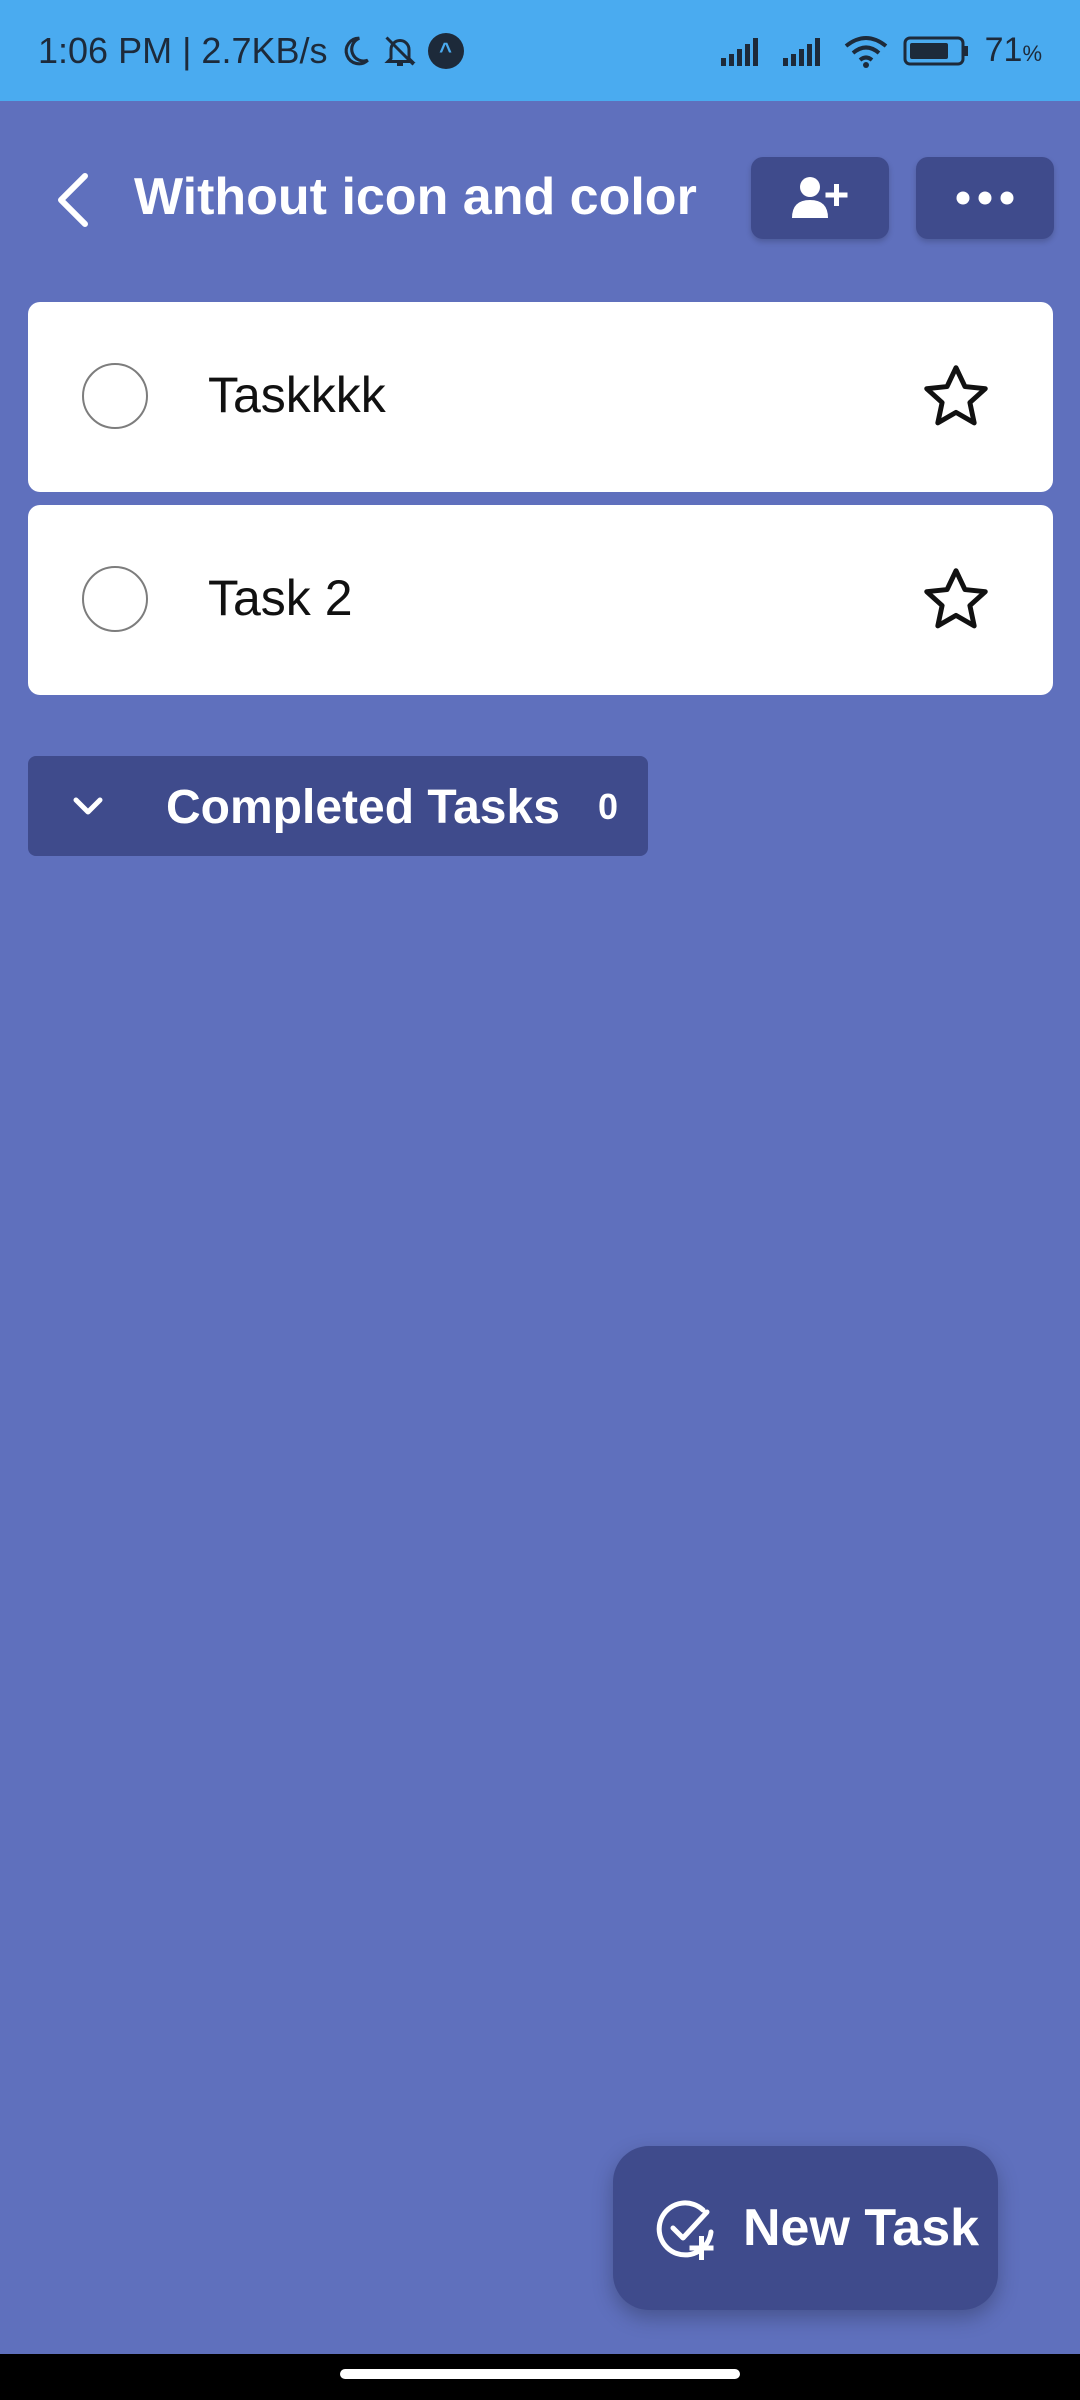 The width and height of the screenshot is (1080, 2400). I want to click on status-right: 71%, so click(880, 50).